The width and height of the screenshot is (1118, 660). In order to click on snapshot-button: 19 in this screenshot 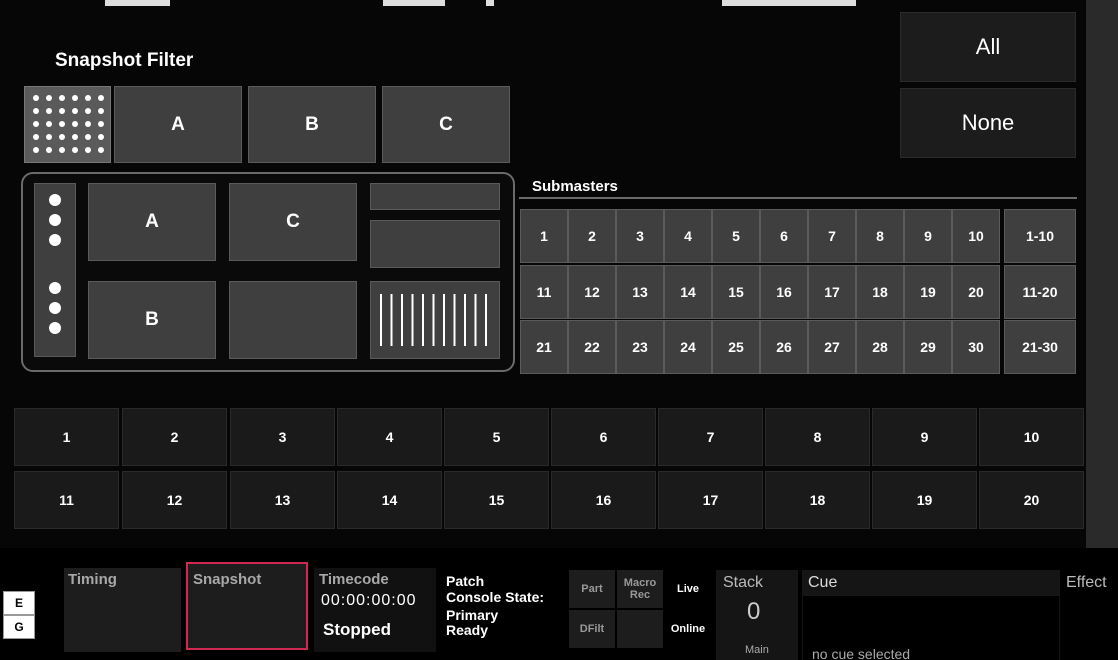, I will do `click(924, 500)`.